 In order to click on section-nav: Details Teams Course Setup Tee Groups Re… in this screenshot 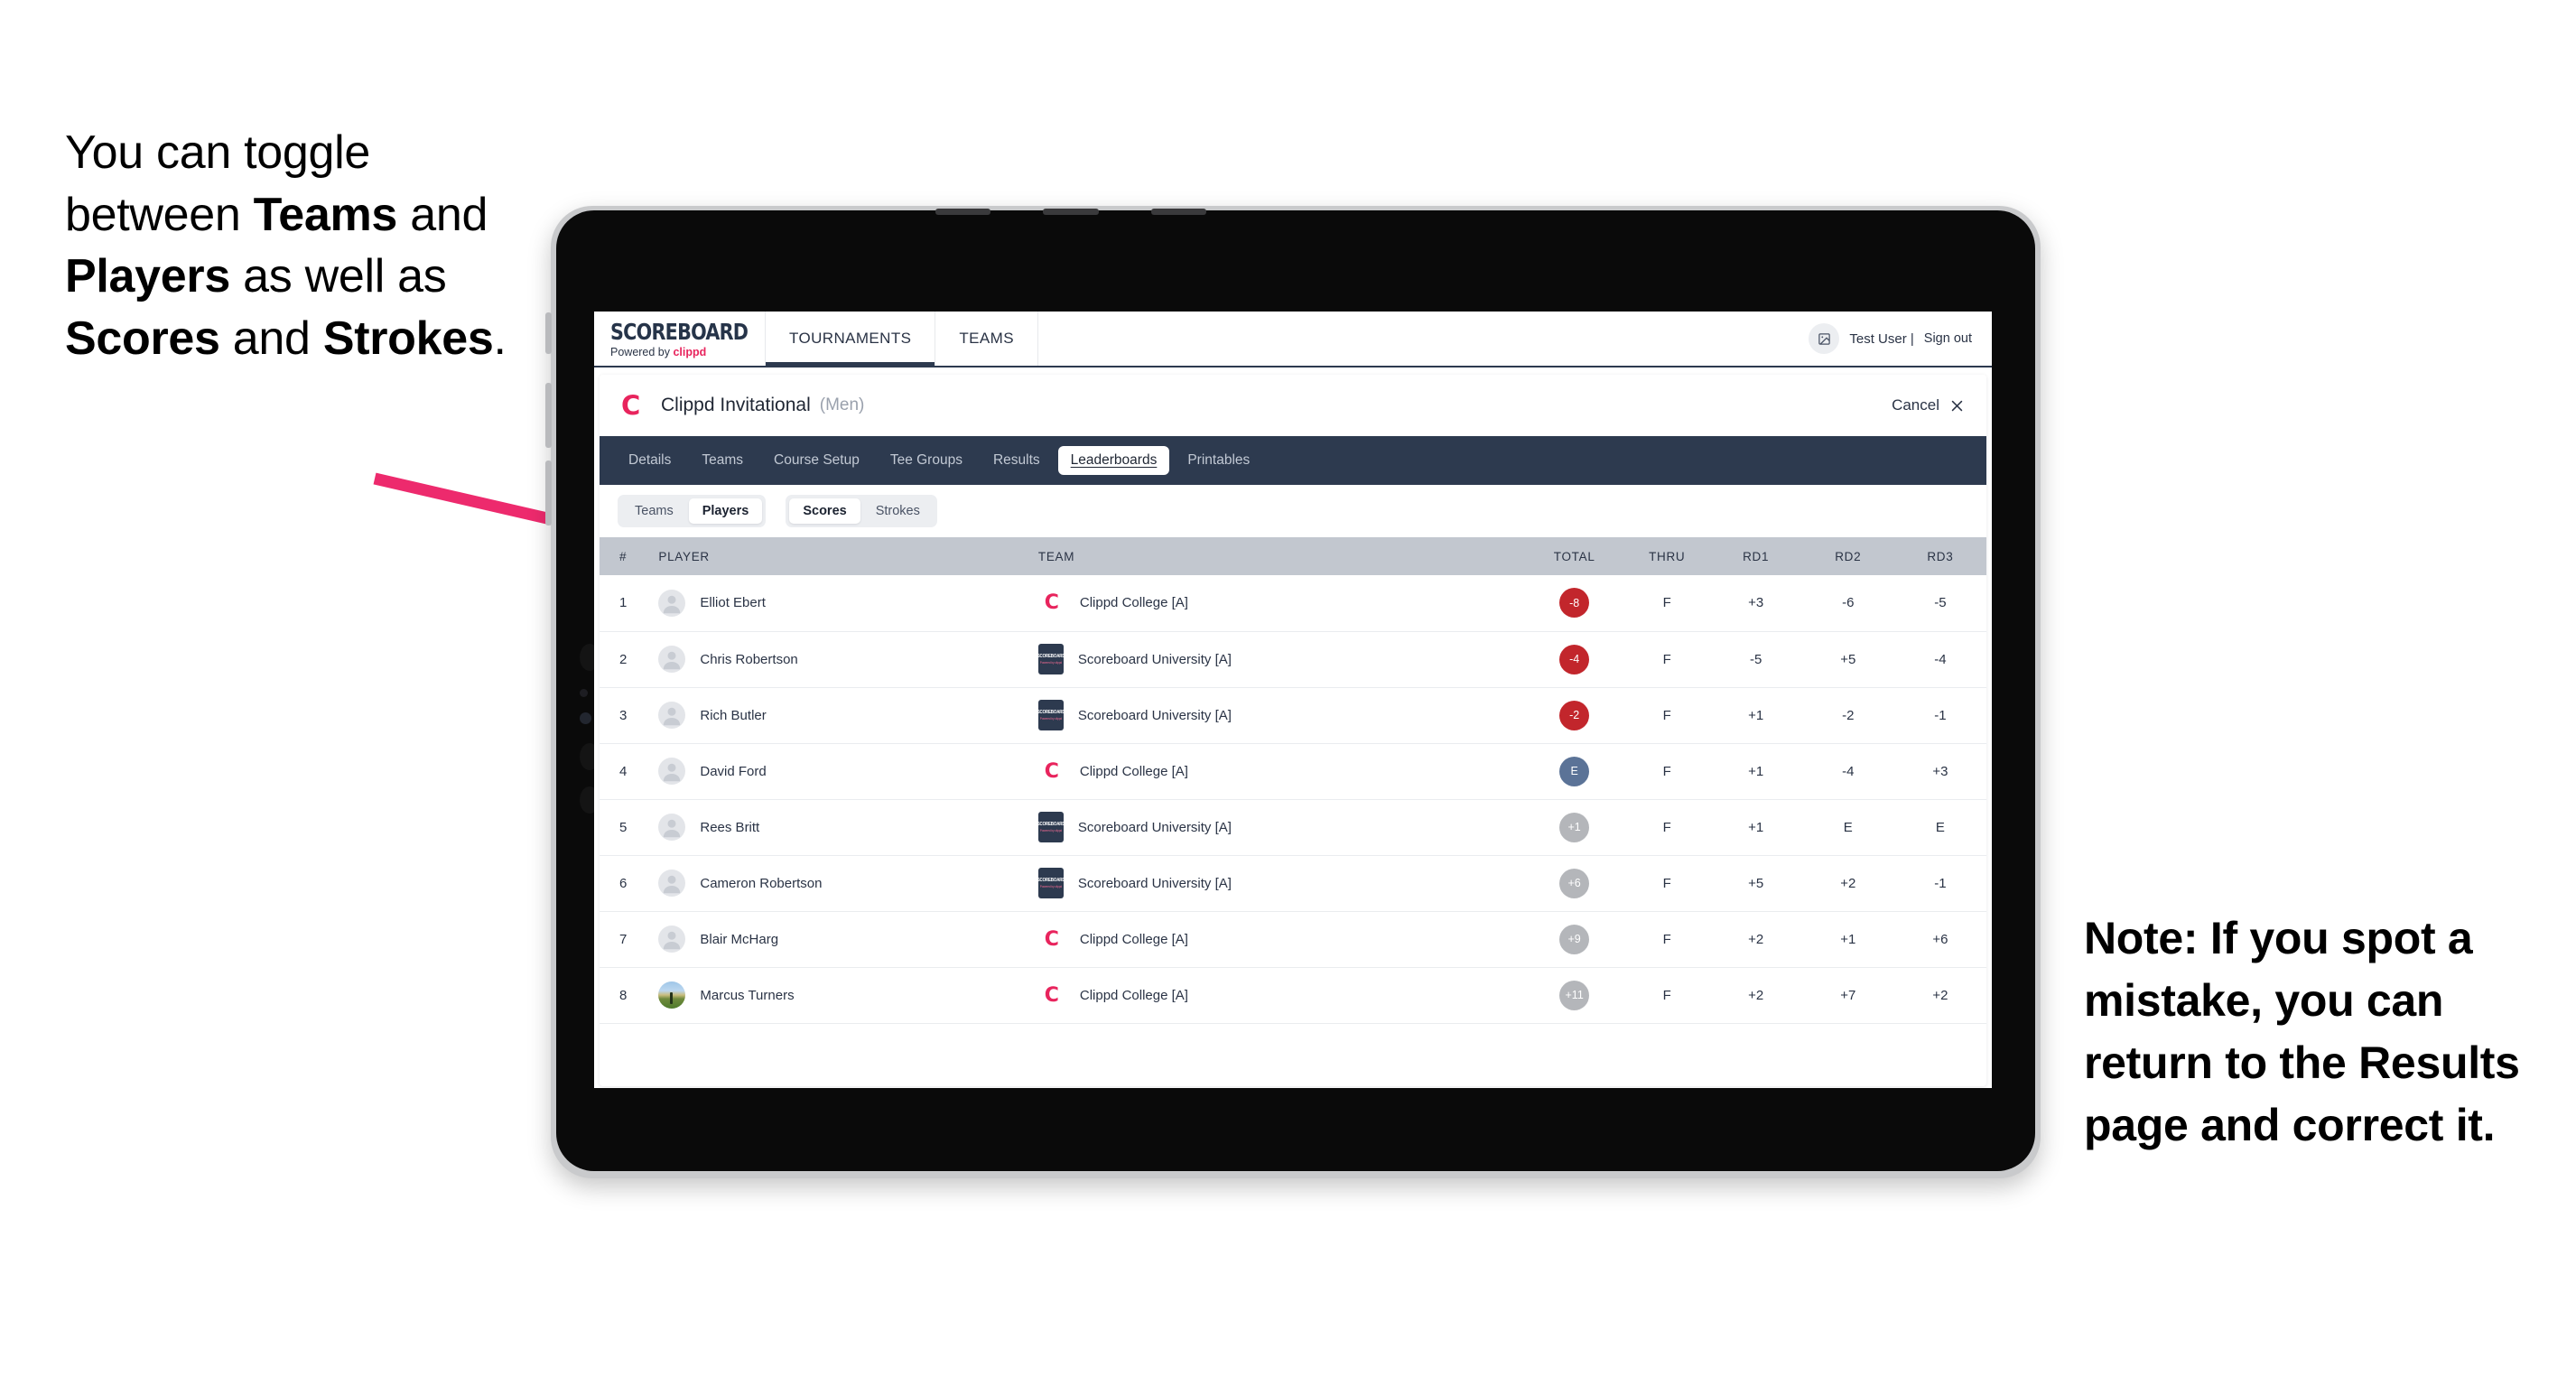, I will do `click(1293, 460)`.